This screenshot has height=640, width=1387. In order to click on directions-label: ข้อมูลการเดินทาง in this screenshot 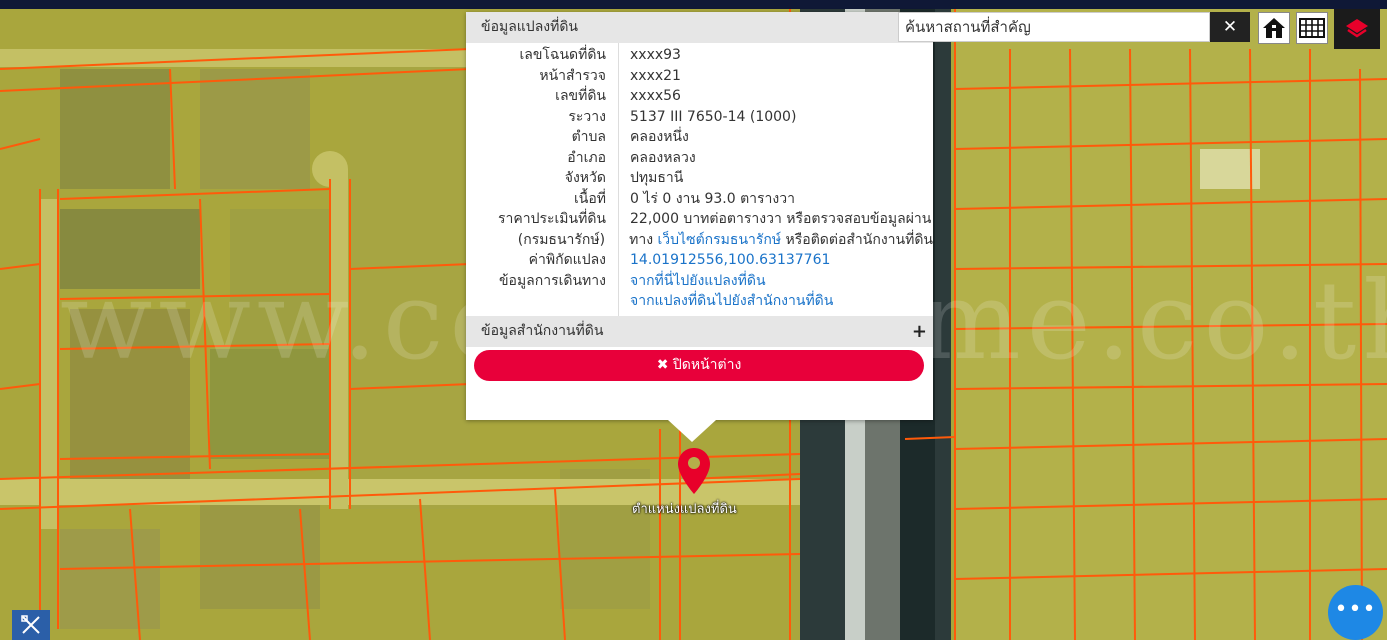, I will do `click(552, 280)`.